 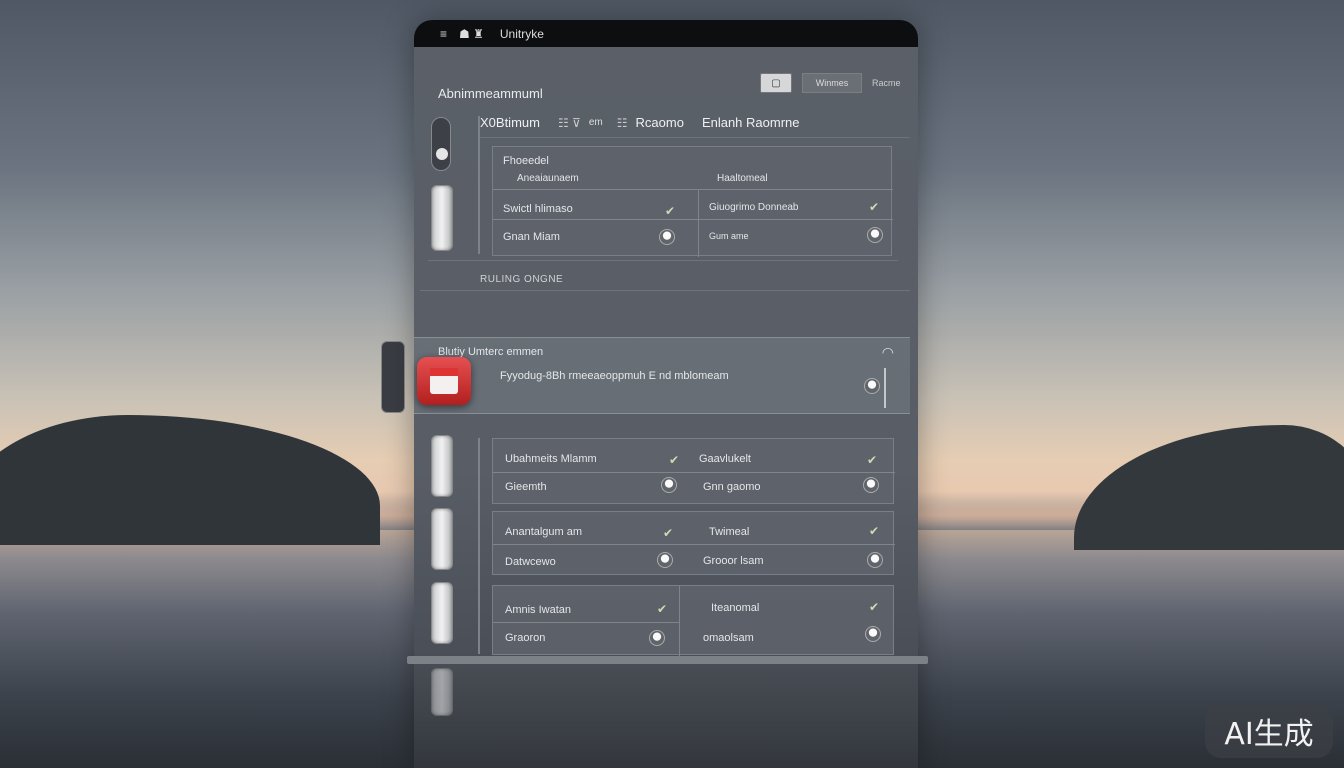 I want to click on card2-row2-left: Gieemth, so click(x=526, y=487).